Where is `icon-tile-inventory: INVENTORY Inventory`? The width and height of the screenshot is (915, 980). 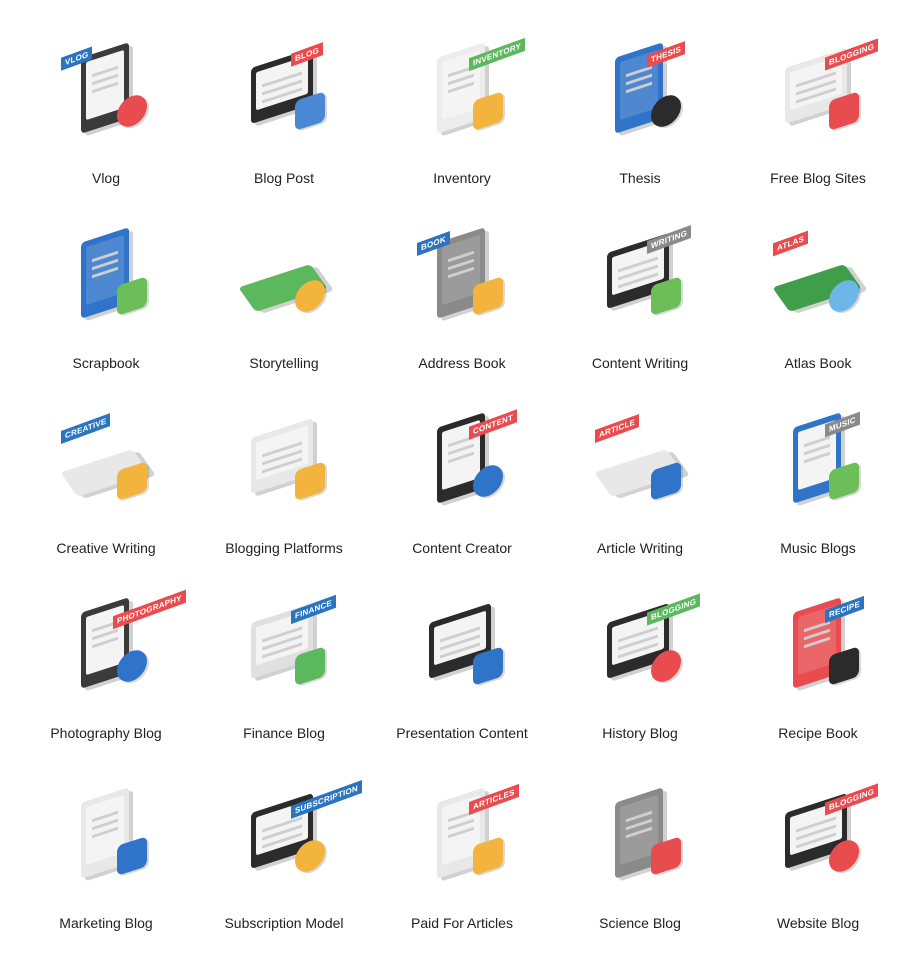
icon-tile-inventory: INVENTORY Inventory is located at coordinates (462, 122).